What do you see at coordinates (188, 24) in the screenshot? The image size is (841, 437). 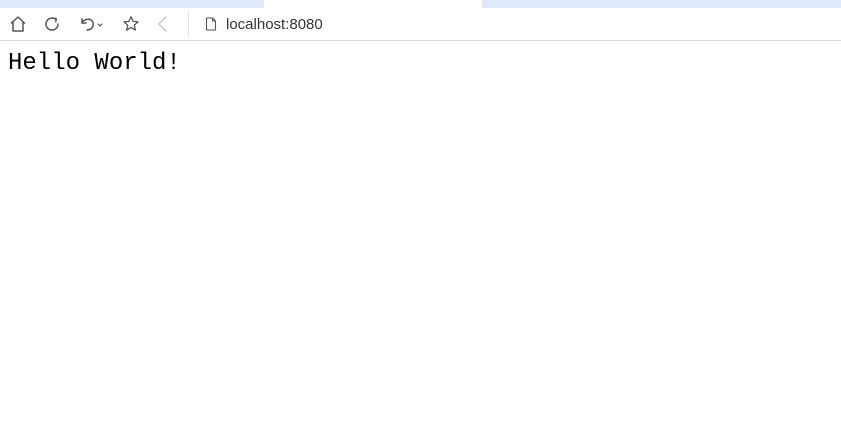 I see `toolbar-divider` at bounding box center [188, 24].